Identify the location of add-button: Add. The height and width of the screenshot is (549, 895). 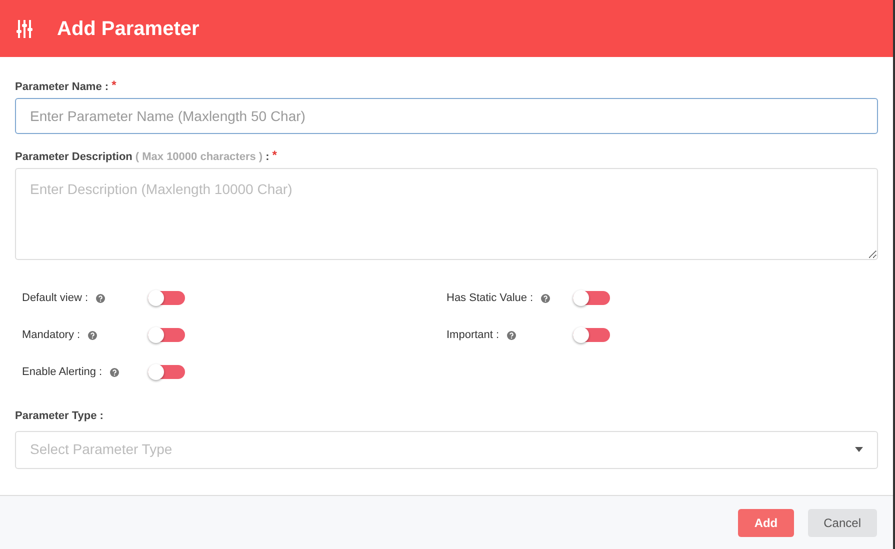
(766, 522).